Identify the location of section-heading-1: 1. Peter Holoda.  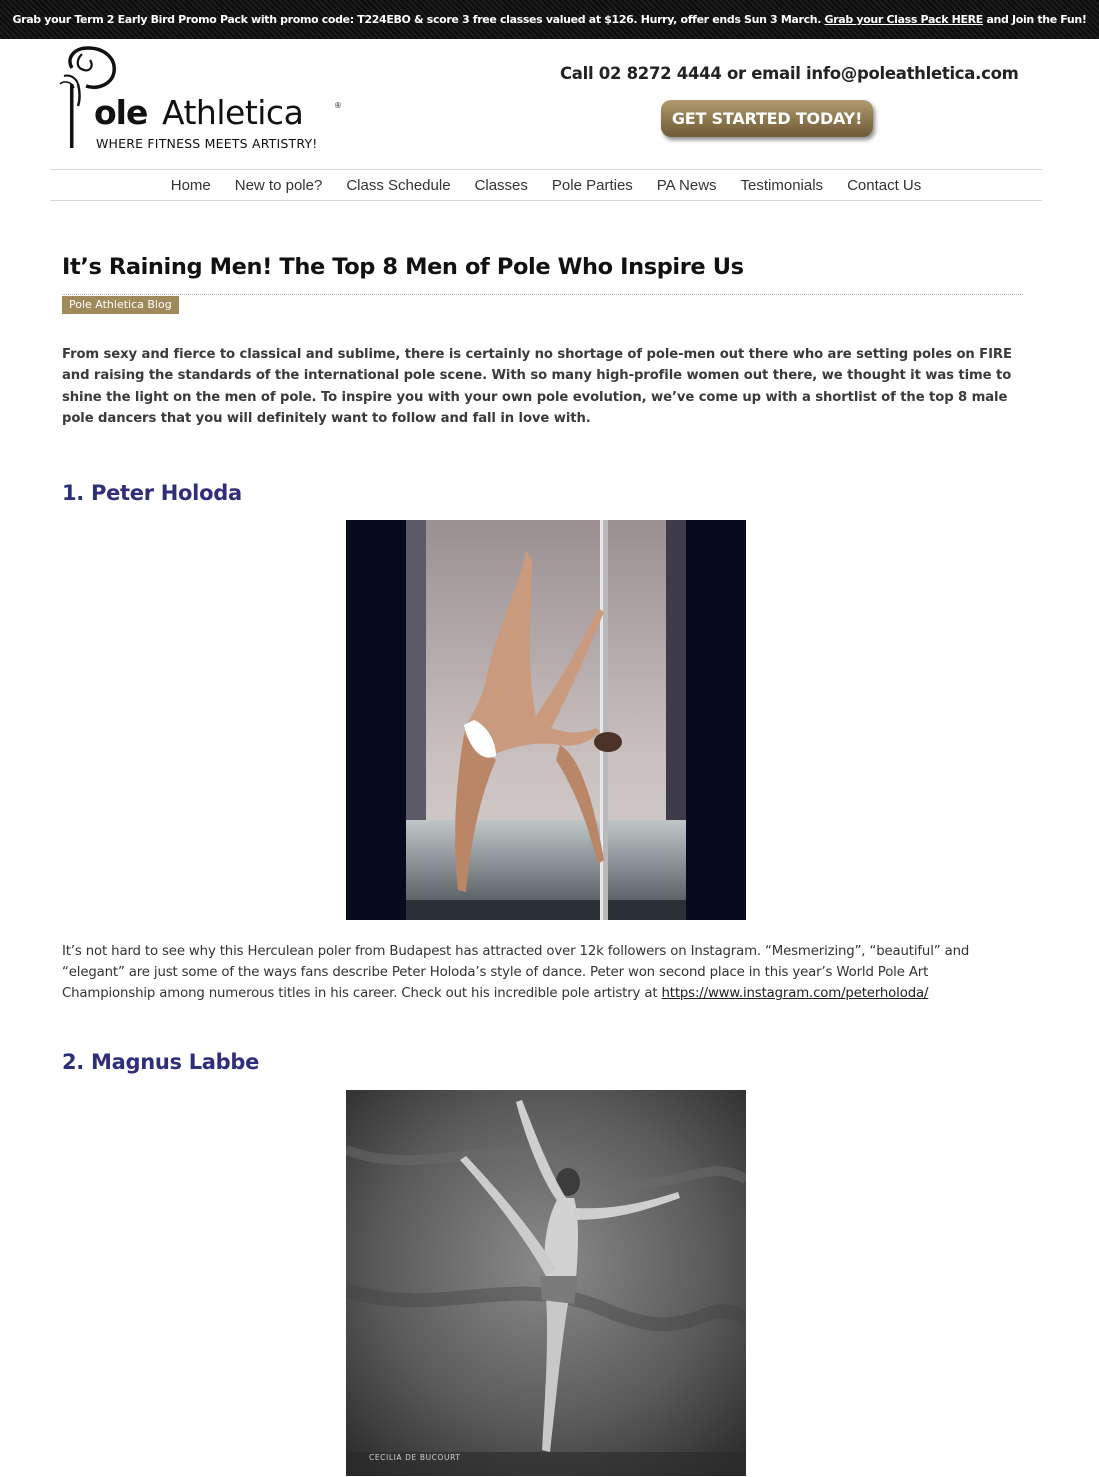
(152, 492).